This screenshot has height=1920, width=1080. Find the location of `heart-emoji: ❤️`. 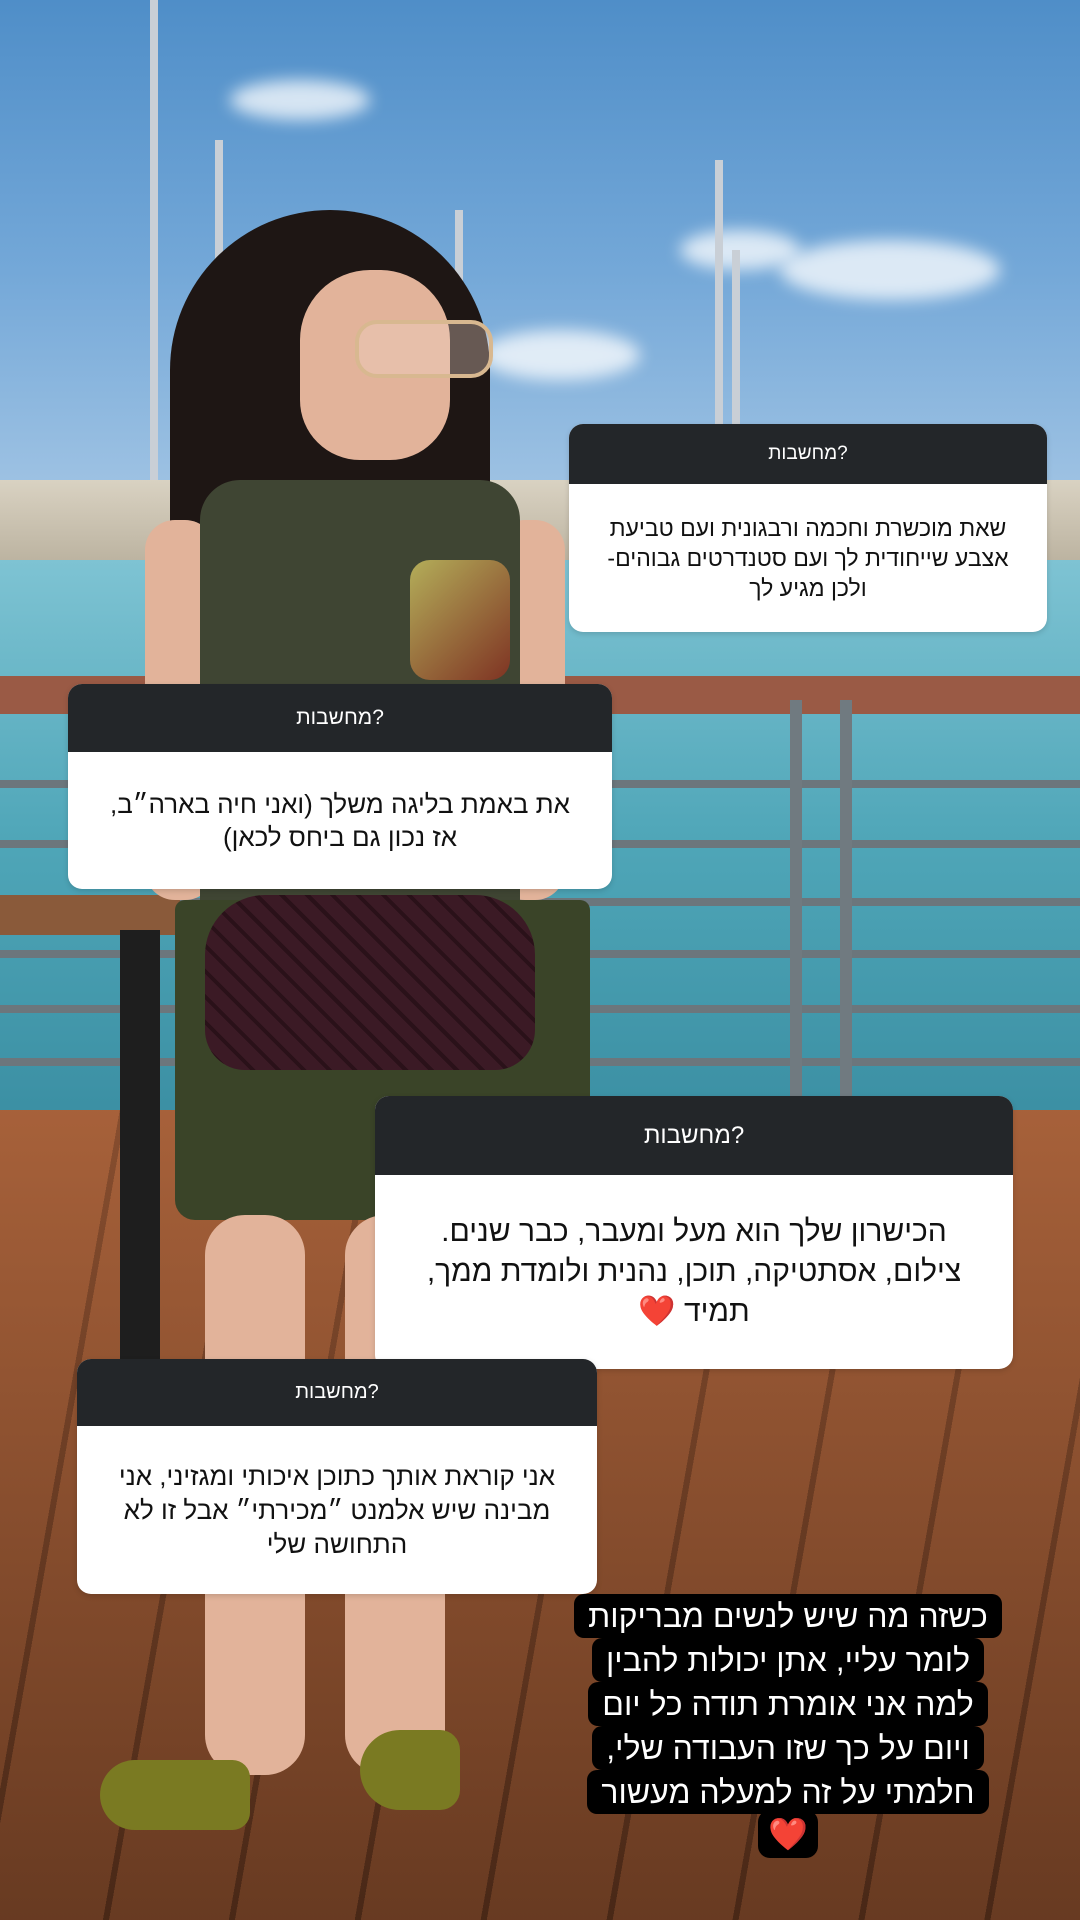

heart-emoji: ❤️ is located at coordinates (788, 1834).